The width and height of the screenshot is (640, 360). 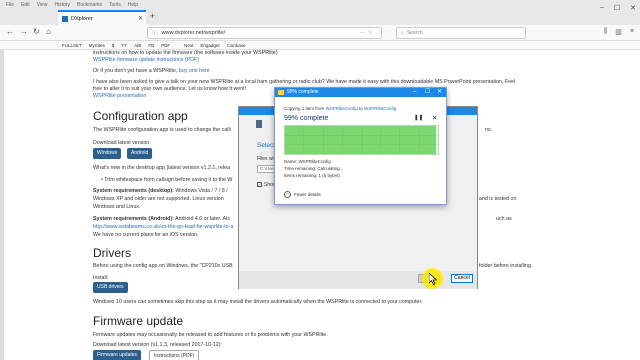 What do you see at coordinates (110, 287) in the screenshot?
I see `usb-drivers-button: USB drivers` at bounding box center [110, 287].